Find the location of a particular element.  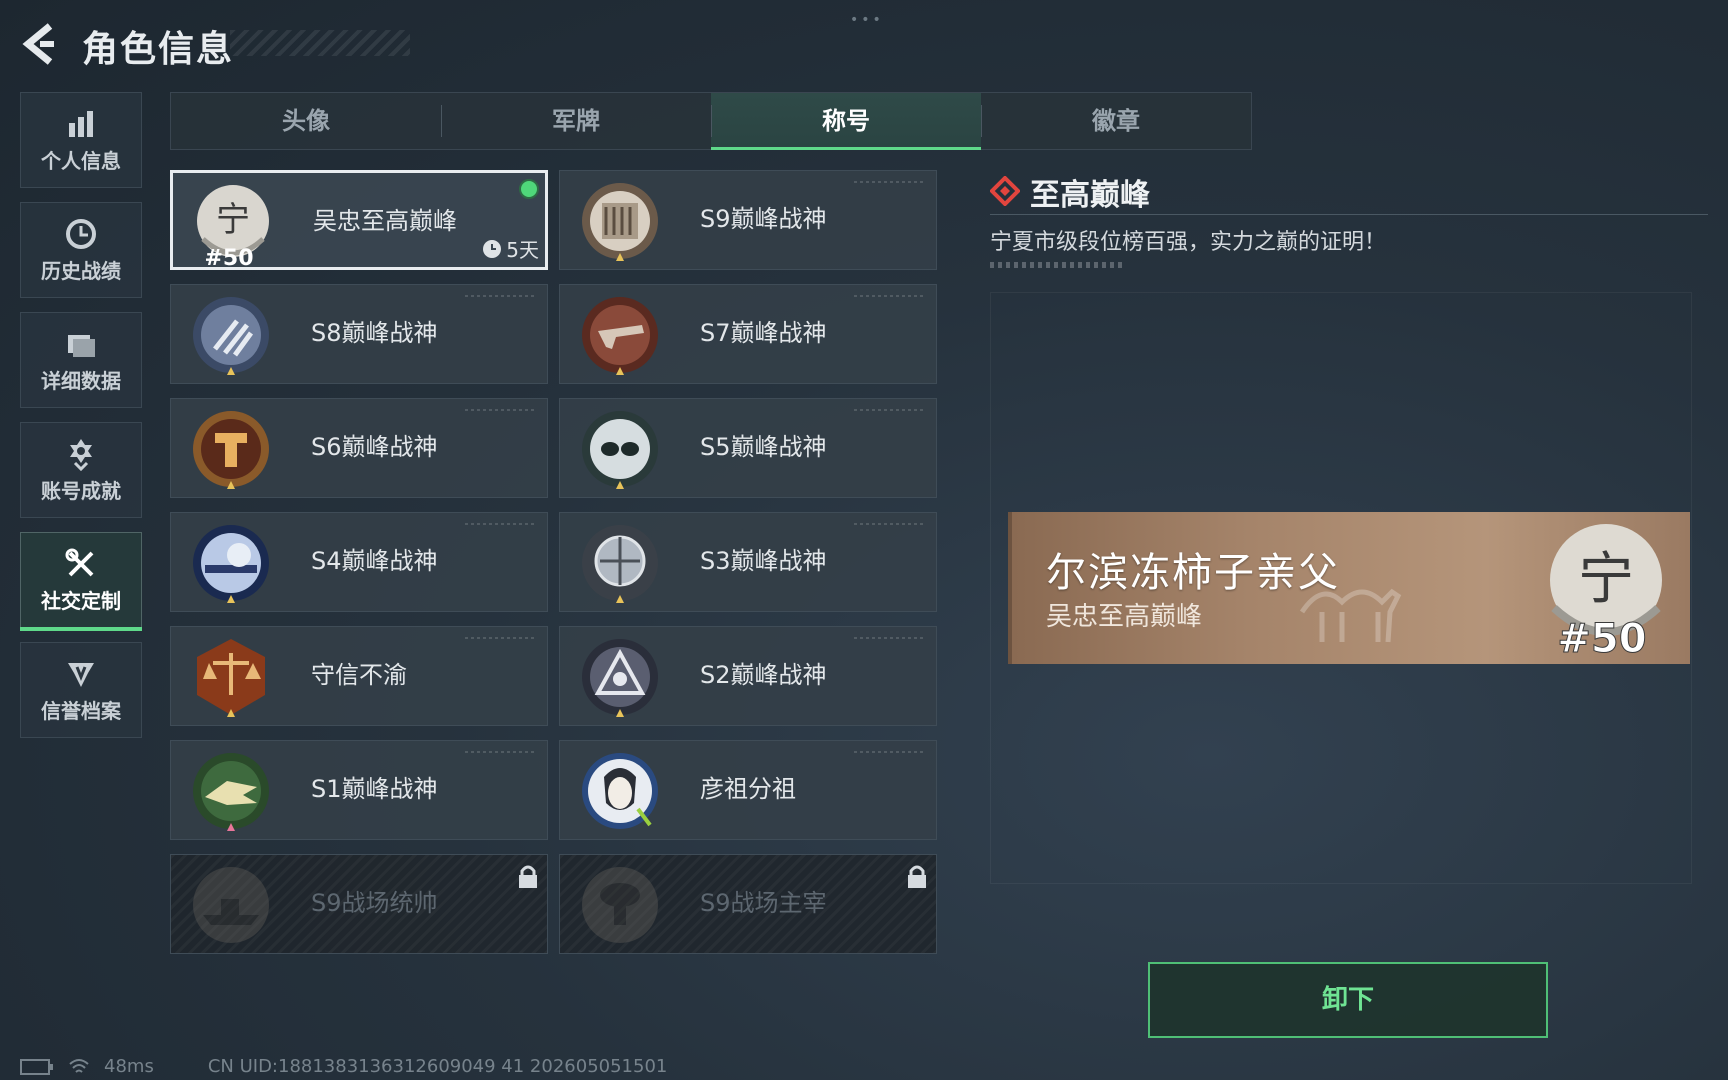

title-card-s7: S7巅峰战神 is located at coordinates (748, 334).